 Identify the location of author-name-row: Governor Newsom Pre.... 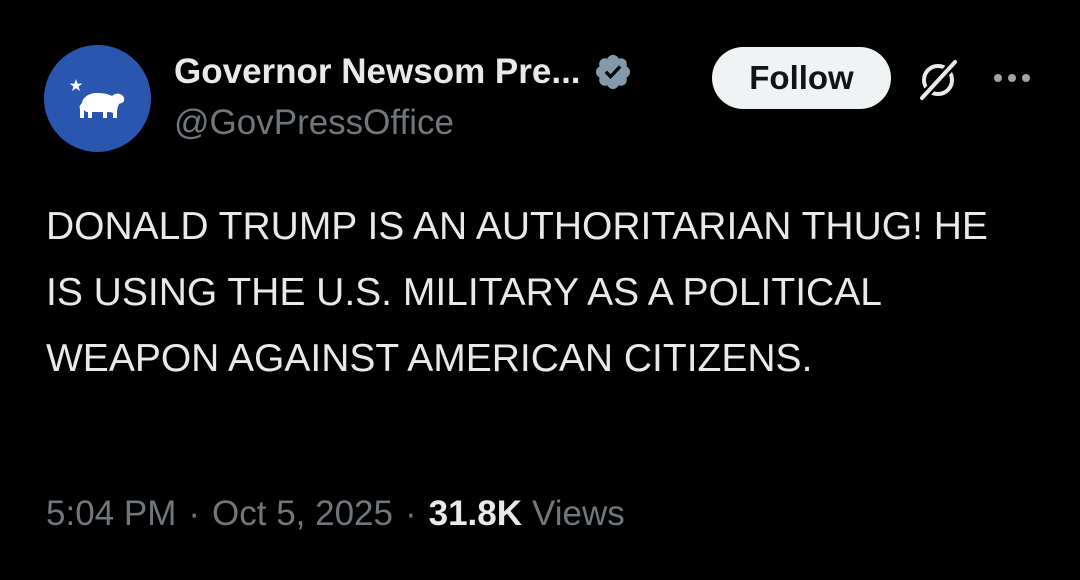
(404, 72).